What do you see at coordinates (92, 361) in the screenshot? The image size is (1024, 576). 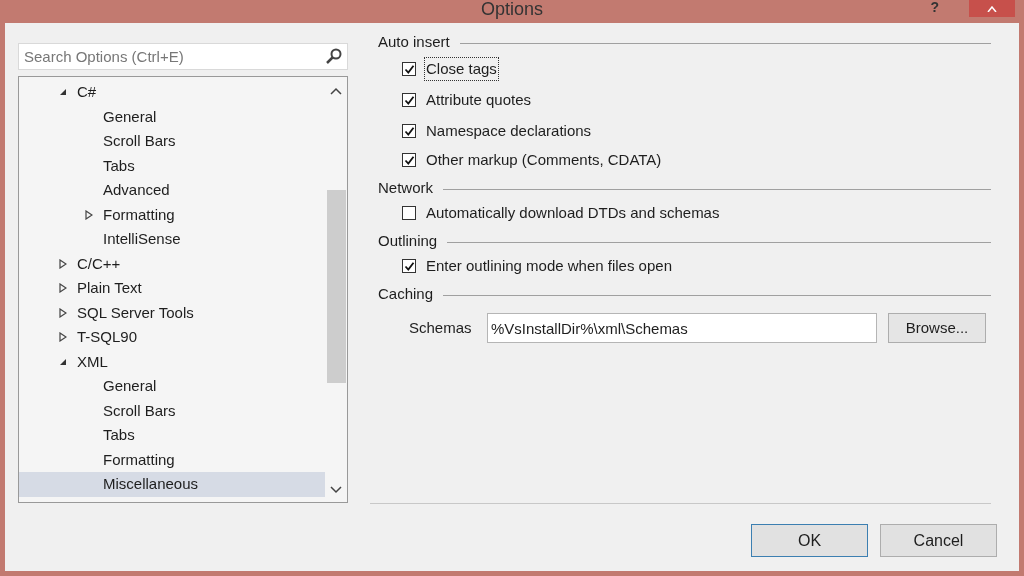 I see `tree-item-label: XML` at bounding box center [92, 361].